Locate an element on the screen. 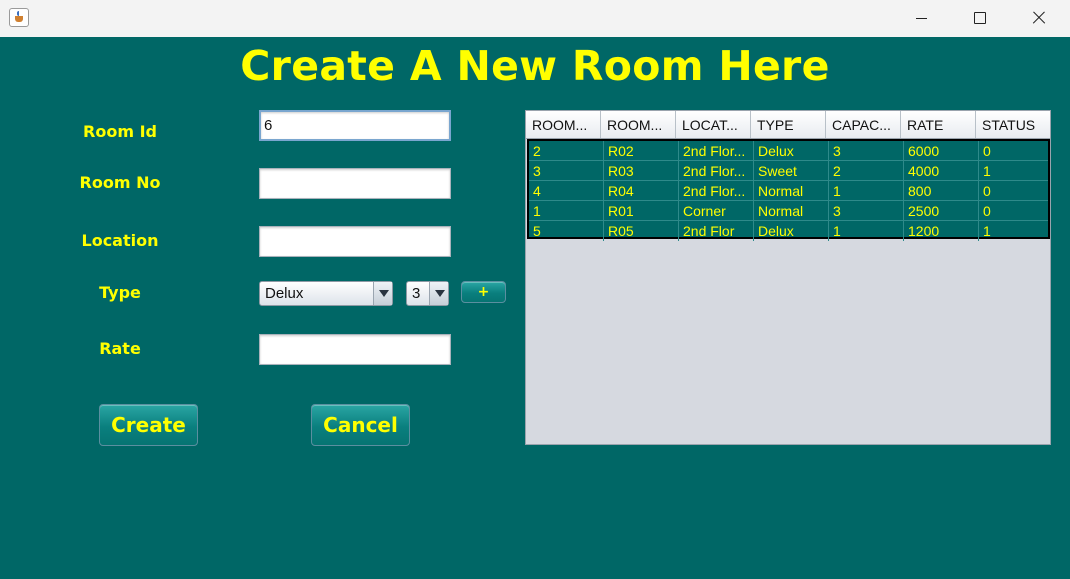  table-row: 3 R03 2nd Flor... Sweet 2 4000 1 is located at coordinates (788, 171).